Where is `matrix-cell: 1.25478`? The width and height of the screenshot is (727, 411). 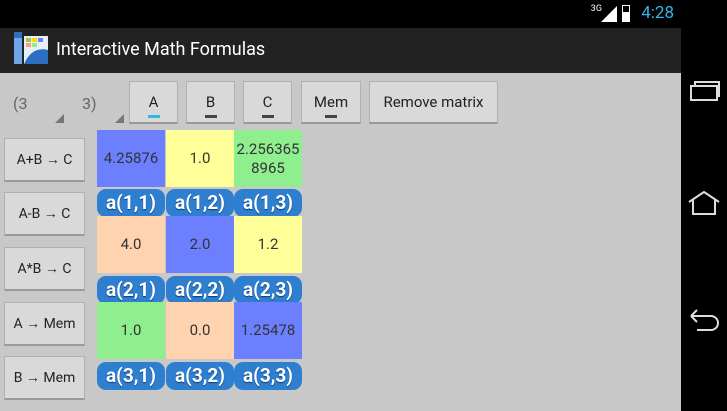 matrix-cell: 1.25478 is located at coordinates (268, 330).